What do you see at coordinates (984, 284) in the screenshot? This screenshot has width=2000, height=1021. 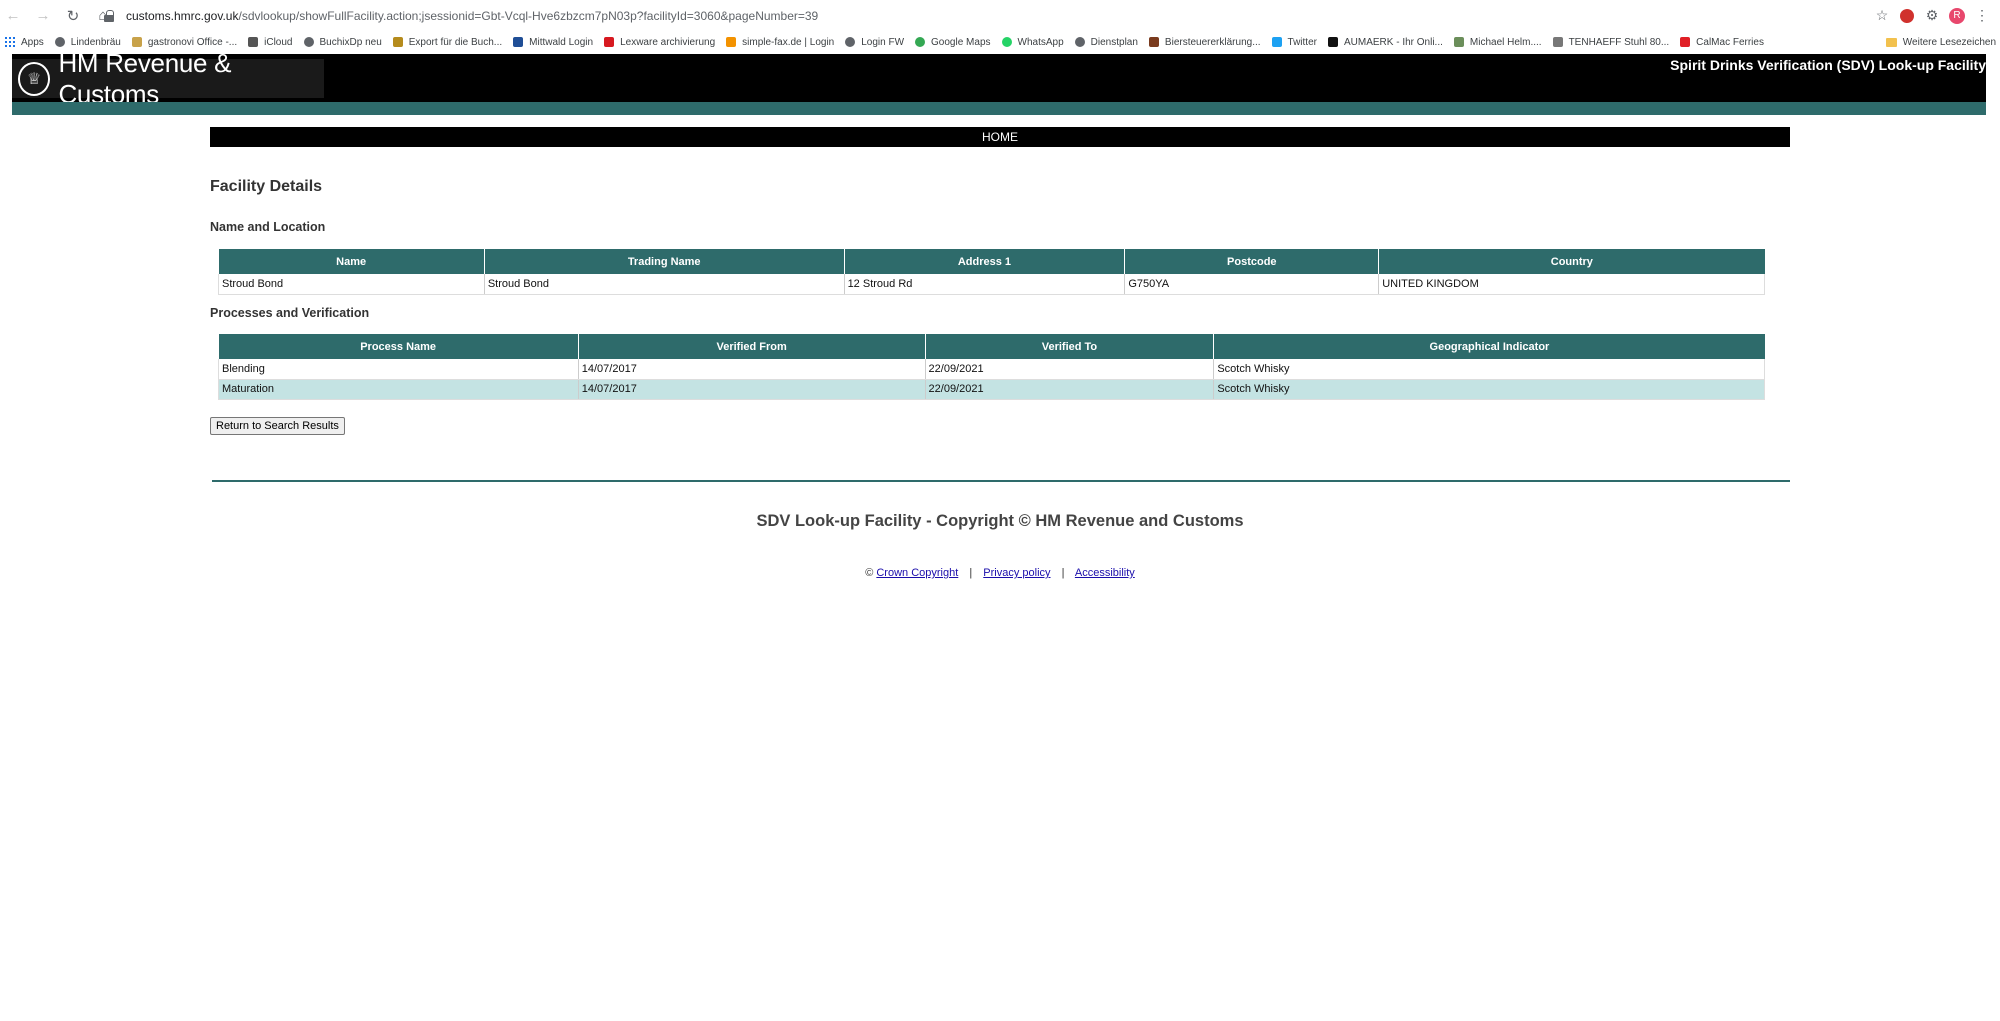 I see `cell-address-1: 12 Stroud Rd` at bounding box center [984, 284].